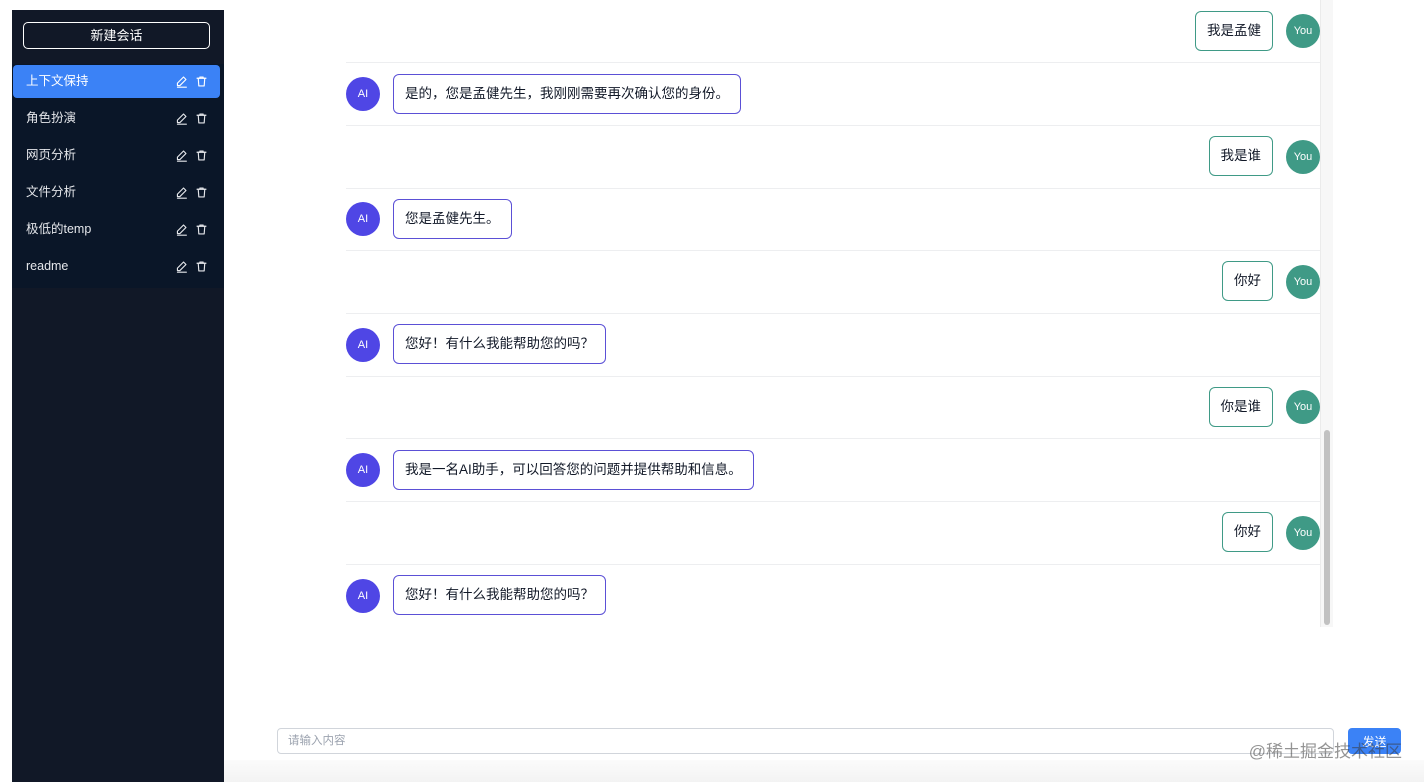  I want to click on conversation-label: 角色扮演, so click(51, 118).